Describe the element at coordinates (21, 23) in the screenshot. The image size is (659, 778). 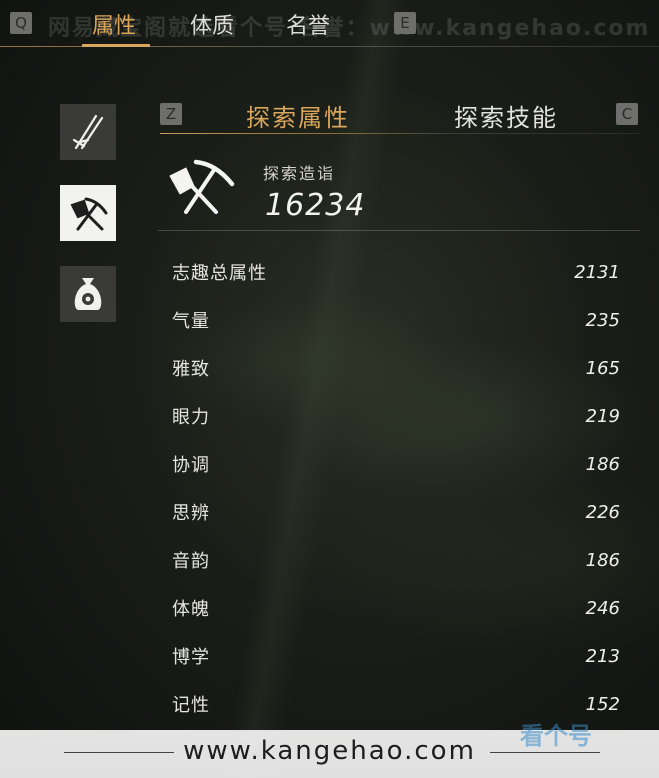
I see `key-hint-q: Q` at that location.